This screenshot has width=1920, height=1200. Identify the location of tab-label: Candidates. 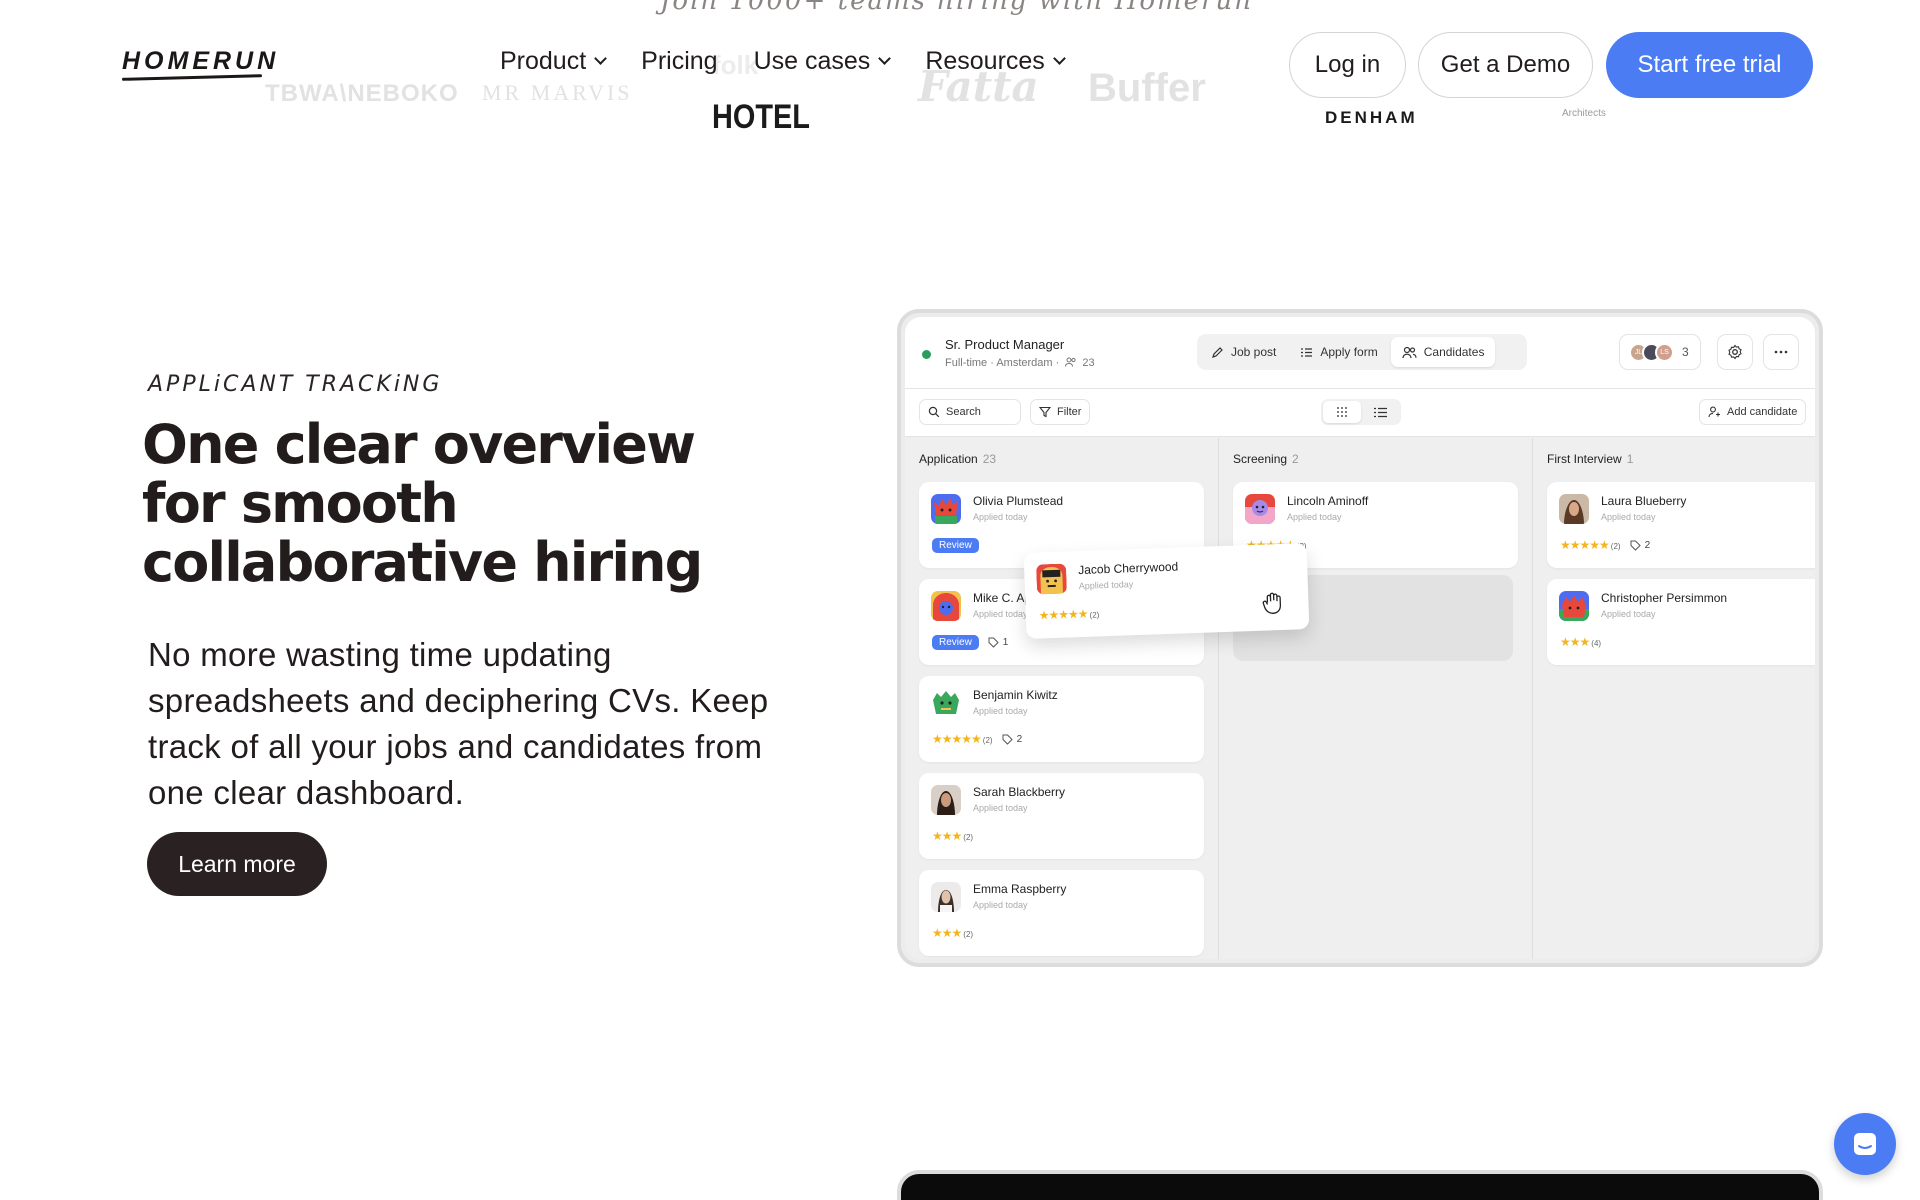
(1454, 352).